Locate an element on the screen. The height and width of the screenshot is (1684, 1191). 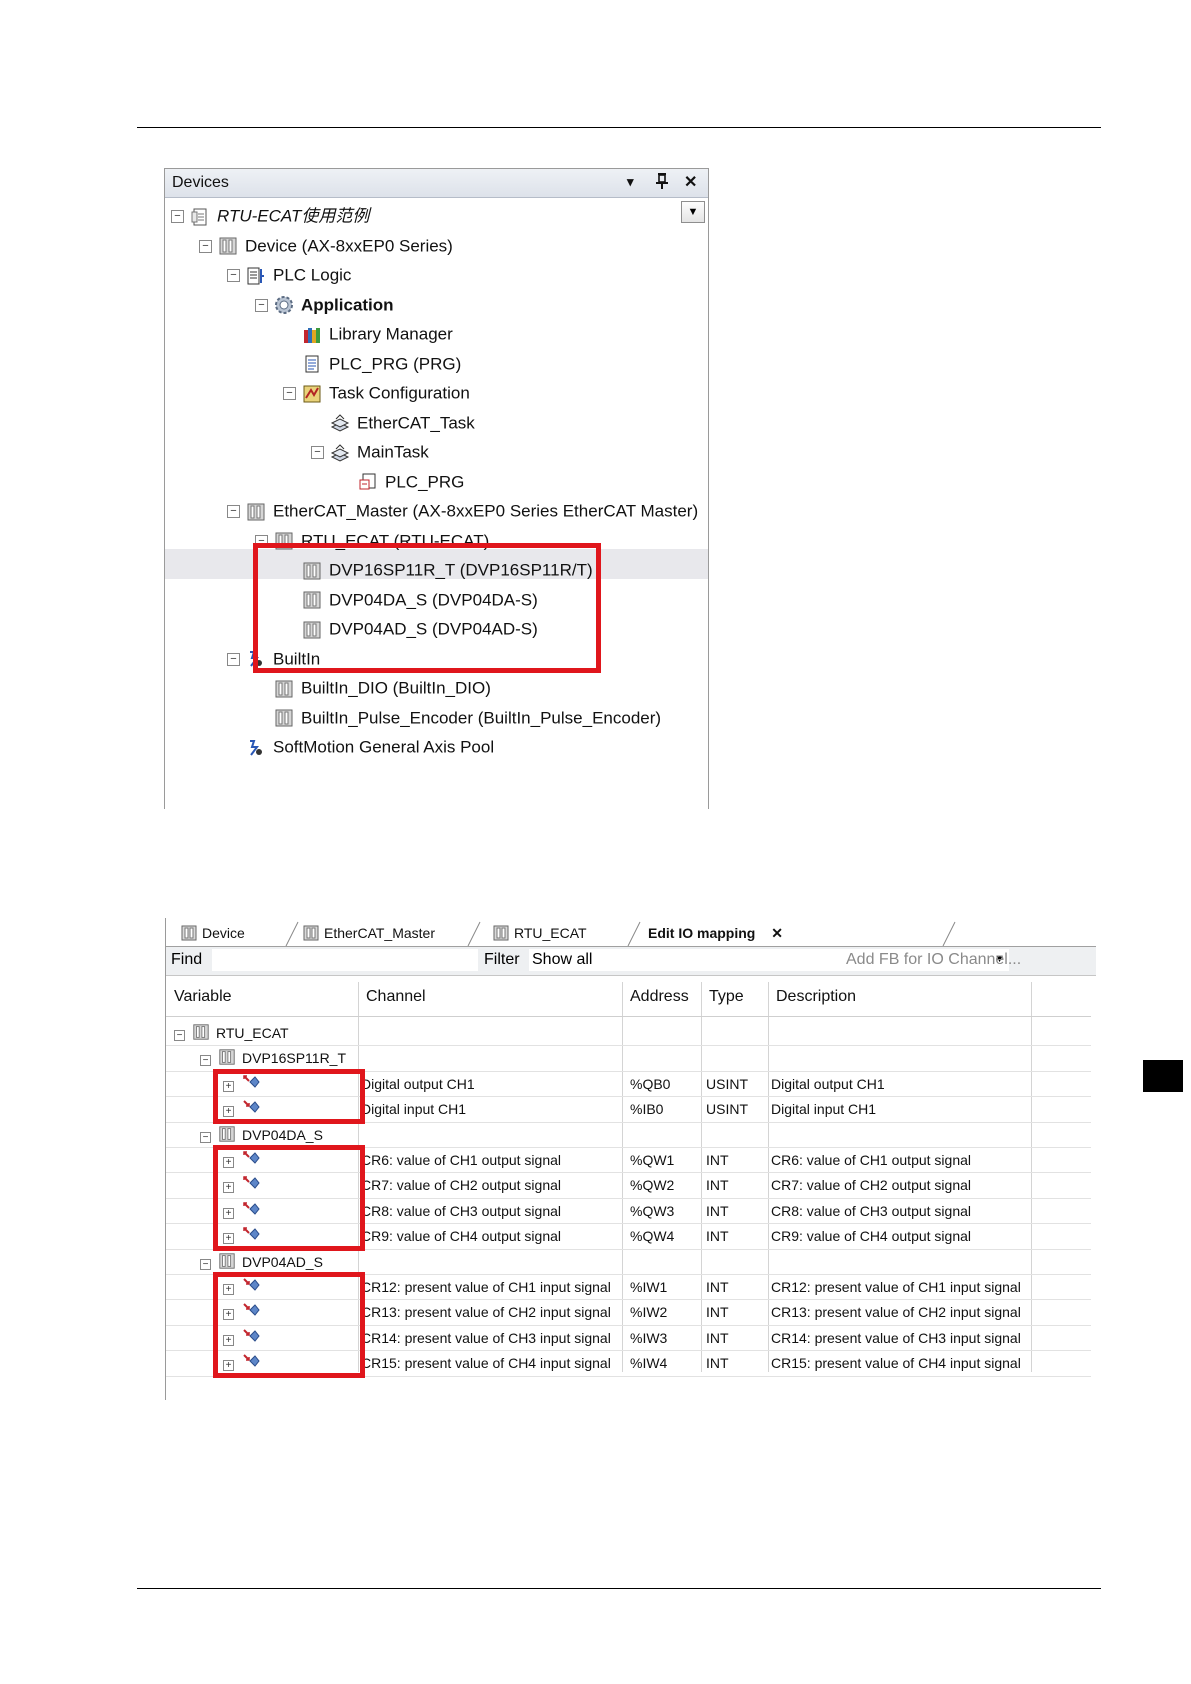
tab-edit-io-mapping: Edit IO mapping ✕ is located at coordinates (798, 933).